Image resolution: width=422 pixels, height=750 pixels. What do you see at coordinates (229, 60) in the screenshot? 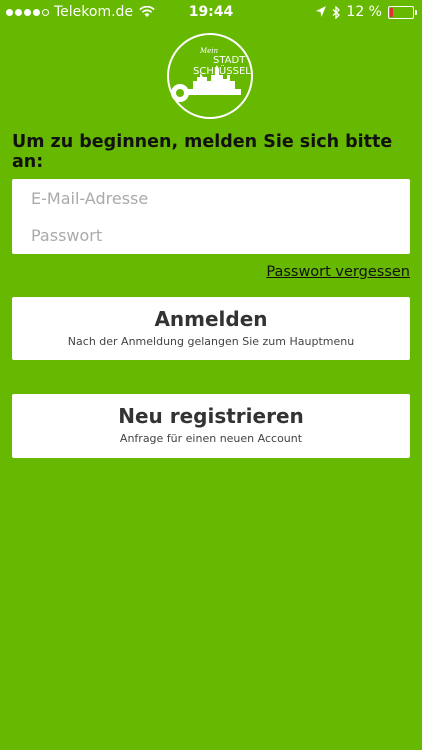
I see `svg-text: STADT` at bounding box center [229, 60].